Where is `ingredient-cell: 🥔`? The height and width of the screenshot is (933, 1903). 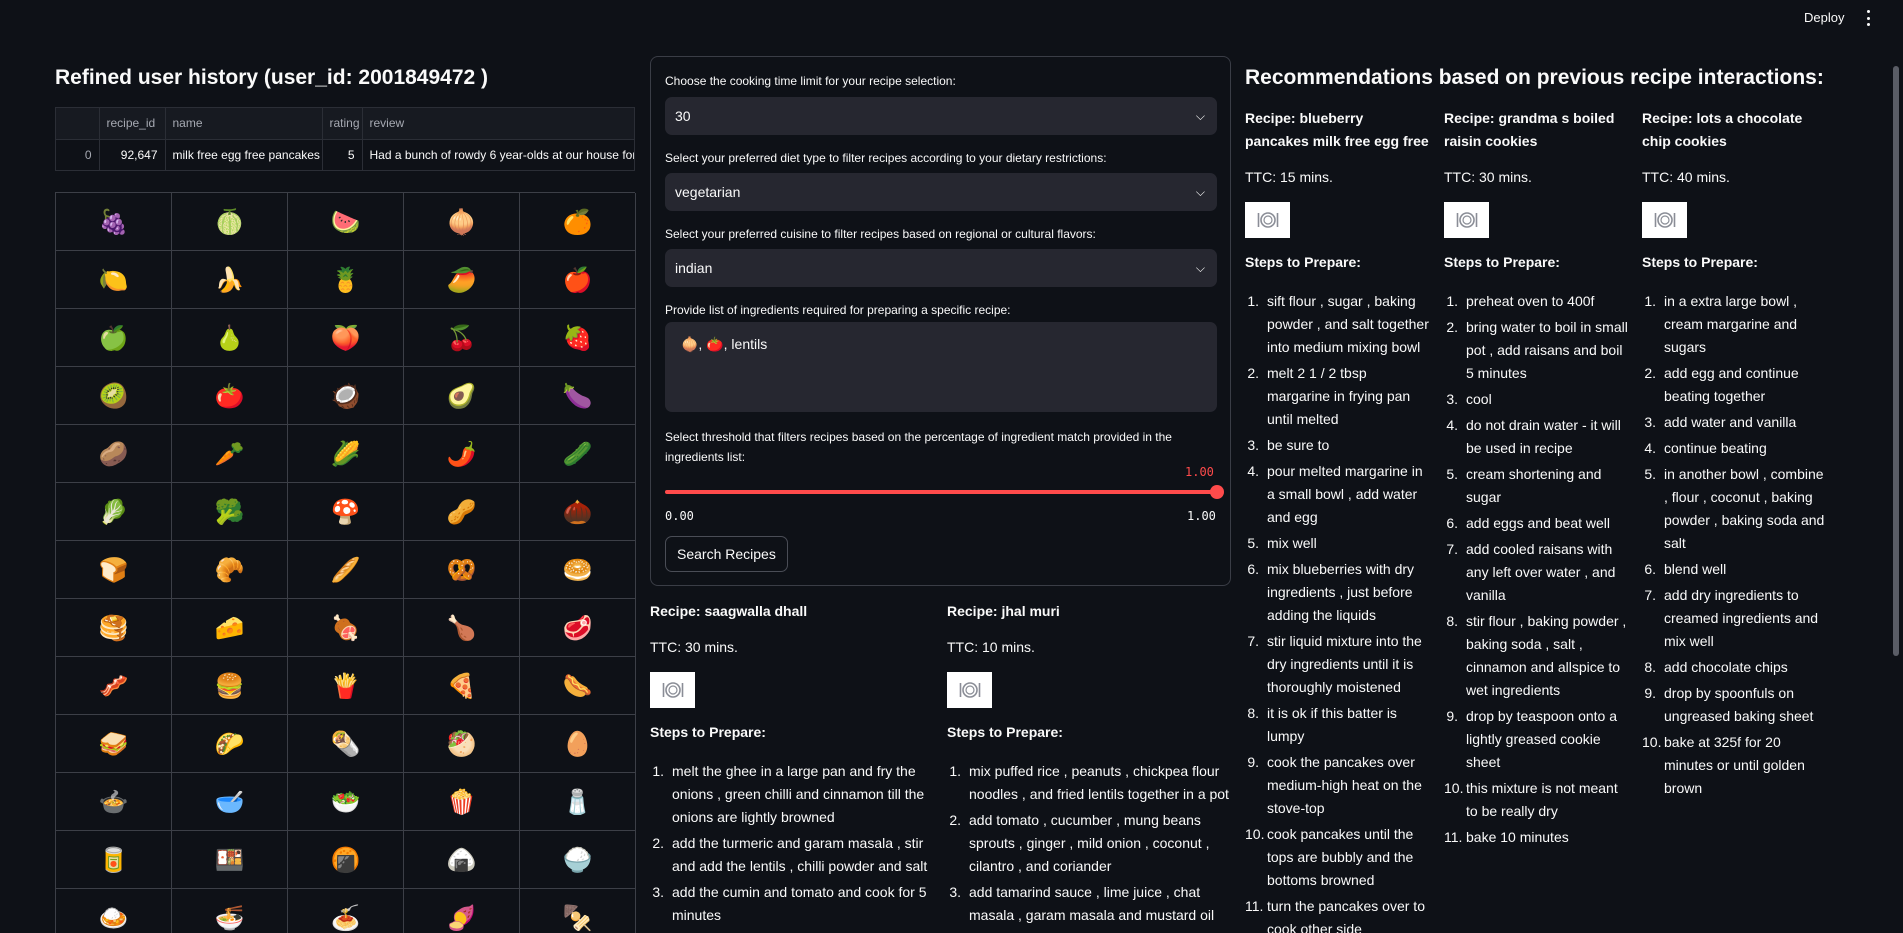
ingredient-cell: 🥔 is located at coordinates (114, 454).